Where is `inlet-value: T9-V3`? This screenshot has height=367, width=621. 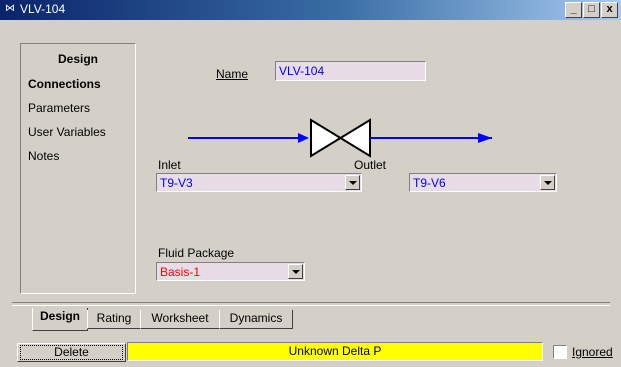
inlet-value: T9-V3 is located at coordinates (176, 183).